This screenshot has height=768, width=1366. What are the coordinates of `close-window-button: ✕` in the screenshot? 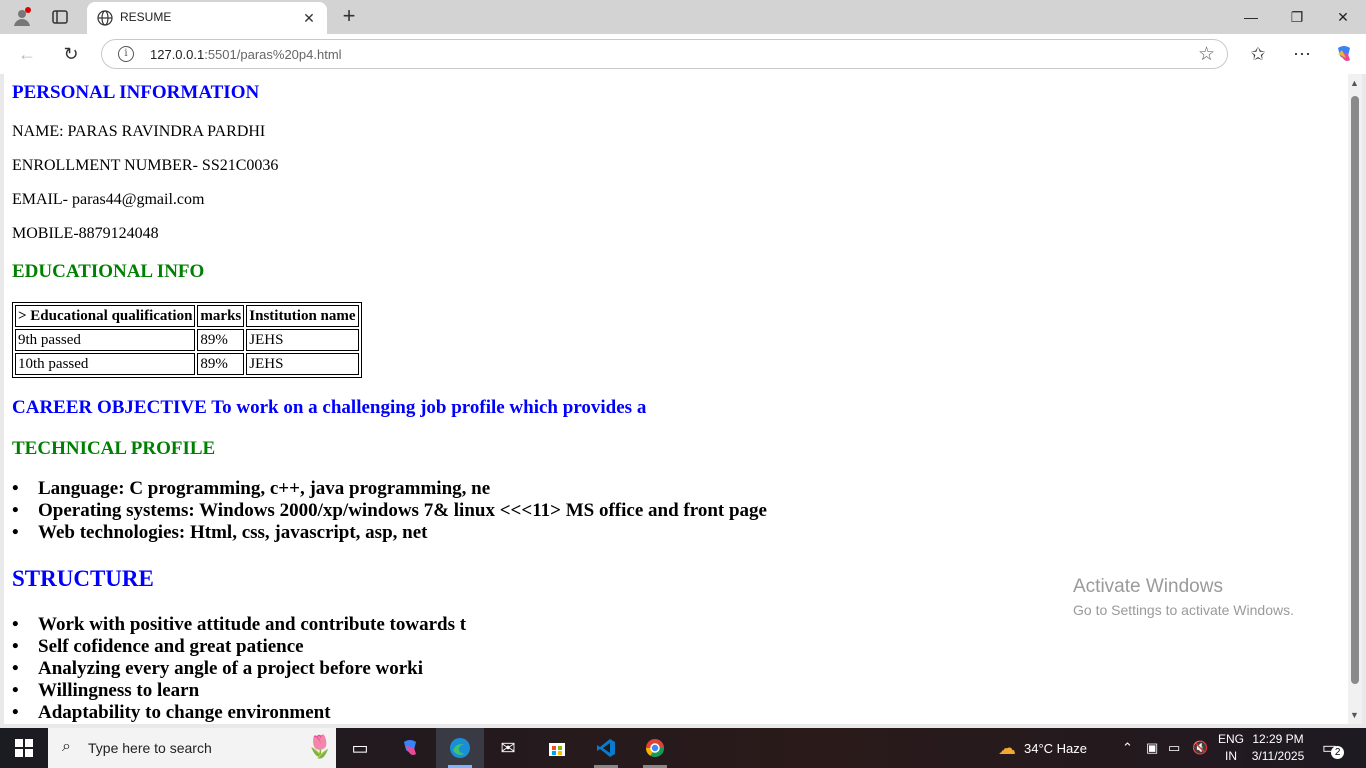 It's located at (1343, 17).